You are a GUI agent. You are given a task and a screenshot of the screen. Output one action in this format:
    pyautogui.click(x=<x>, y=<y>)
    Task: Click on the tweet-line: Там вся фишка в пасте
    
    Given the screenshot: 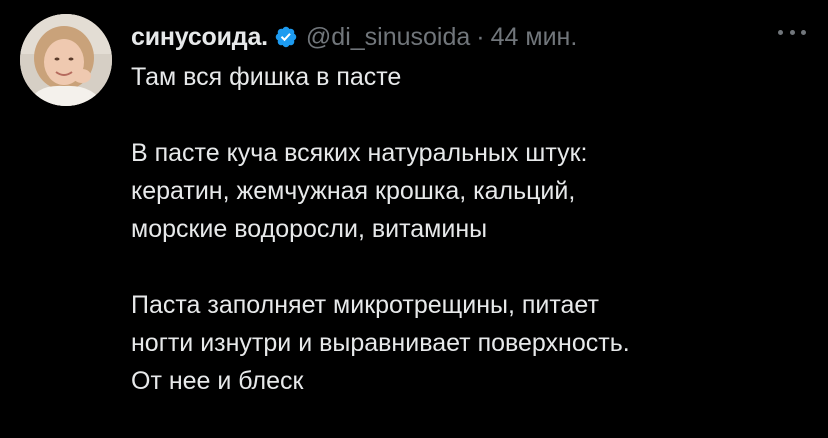 What is the action you would take?
    pyautogui.click(x=266, y=77)
    